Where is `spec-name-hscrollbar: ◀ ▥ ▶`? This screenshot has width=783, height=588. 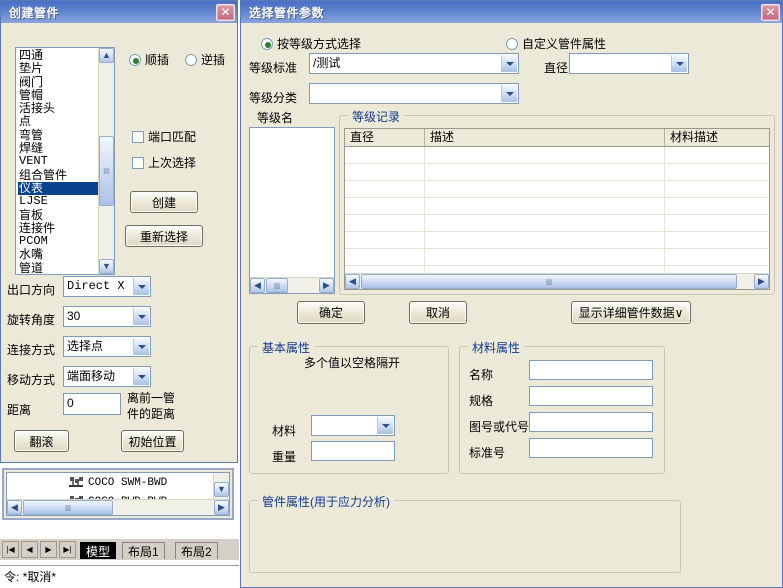
spec-name-hscrollbar: ◀ ▥ ▶ is located at coordinates (292, 285).